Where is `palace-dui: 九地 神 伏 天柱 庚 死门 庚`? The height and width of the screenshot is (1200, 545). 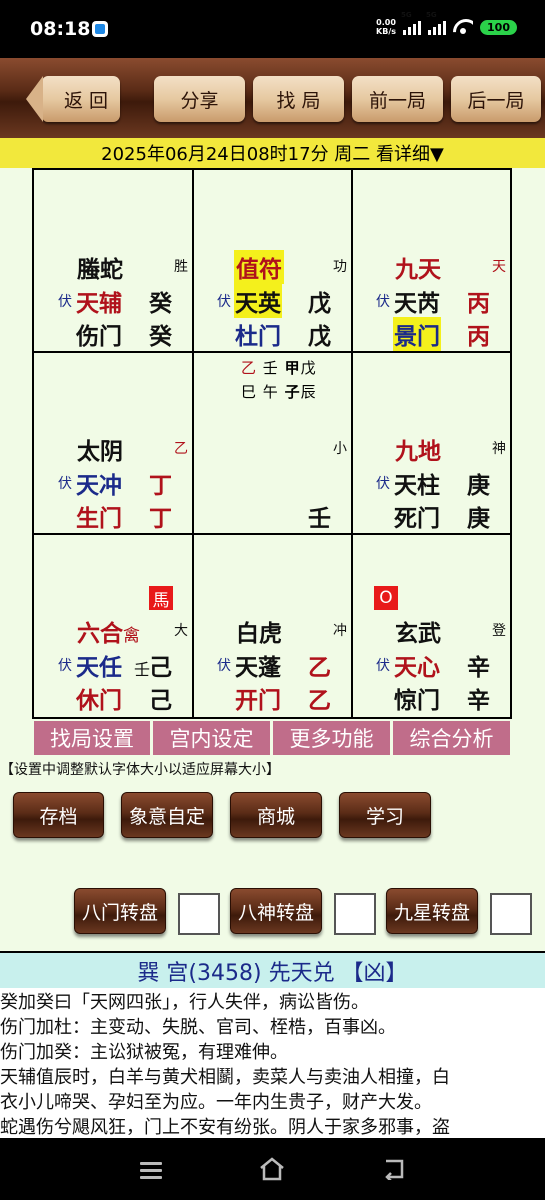 palace-dui: 九地 神 伏 天柱 庚 死门 庚 is located at coordinates (431, 443).